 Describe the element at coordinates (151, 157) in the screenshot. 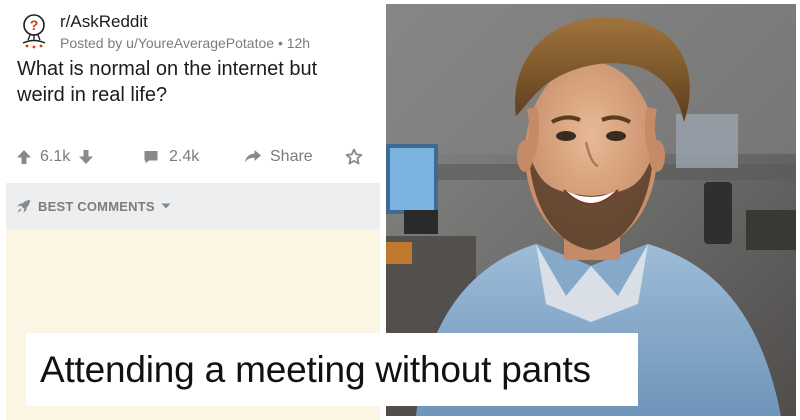

I see `comment-bubble-icon` at that location.